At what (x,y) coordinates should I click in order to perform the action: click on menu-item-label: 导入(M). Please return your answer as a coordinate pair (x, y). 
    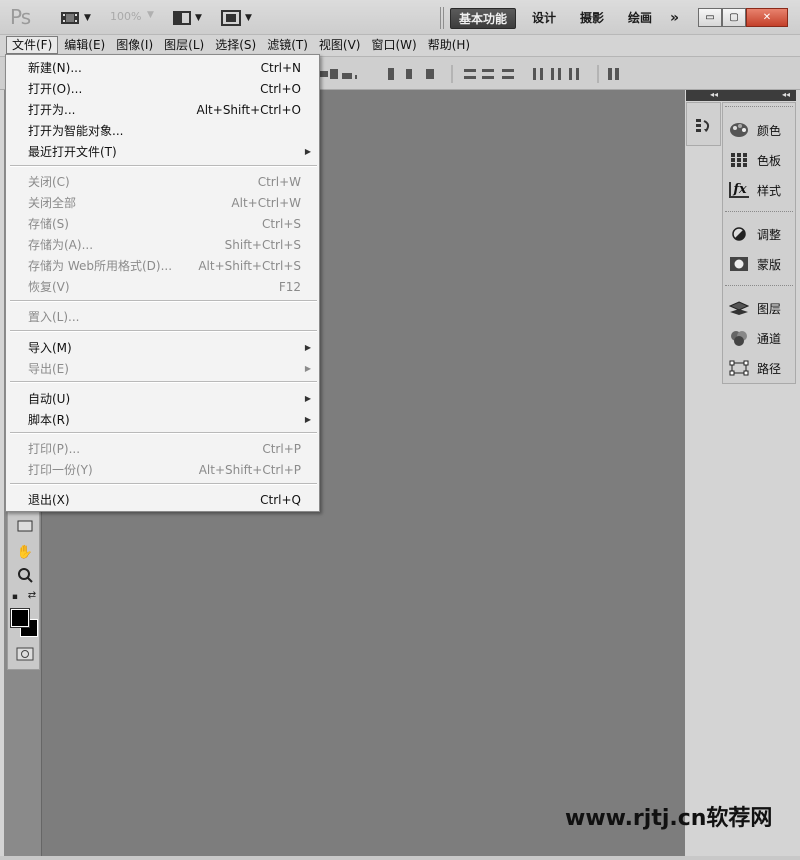
    Looking at the image, I should click on (50, 348).